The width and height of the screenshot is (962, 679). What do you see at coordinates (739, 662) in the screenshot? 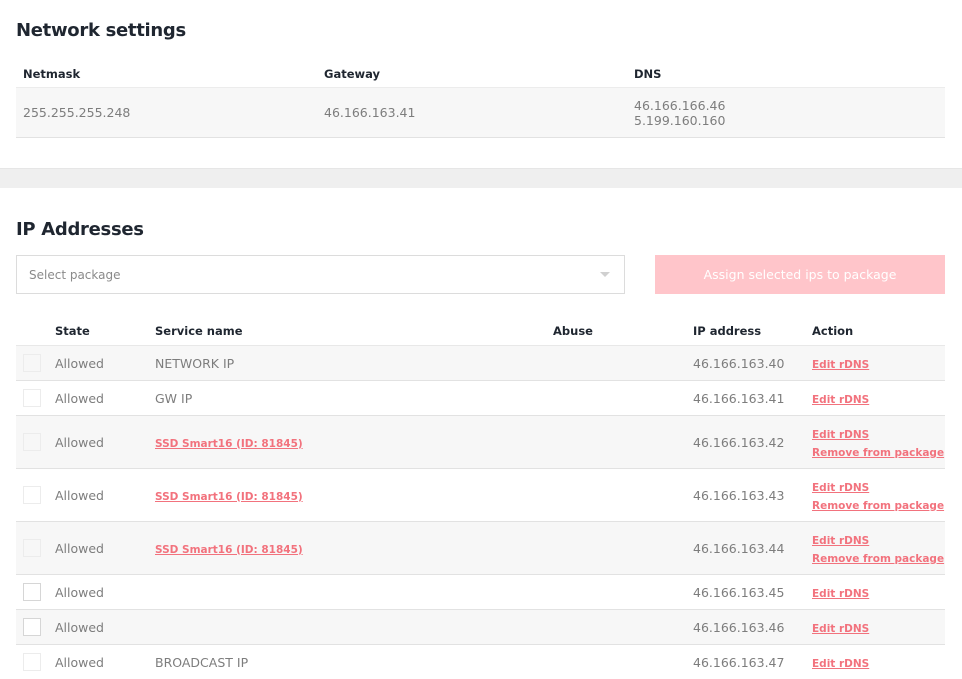
I see `ip-address-cell: 46.166.163.47` at bounding box center [739, 662].